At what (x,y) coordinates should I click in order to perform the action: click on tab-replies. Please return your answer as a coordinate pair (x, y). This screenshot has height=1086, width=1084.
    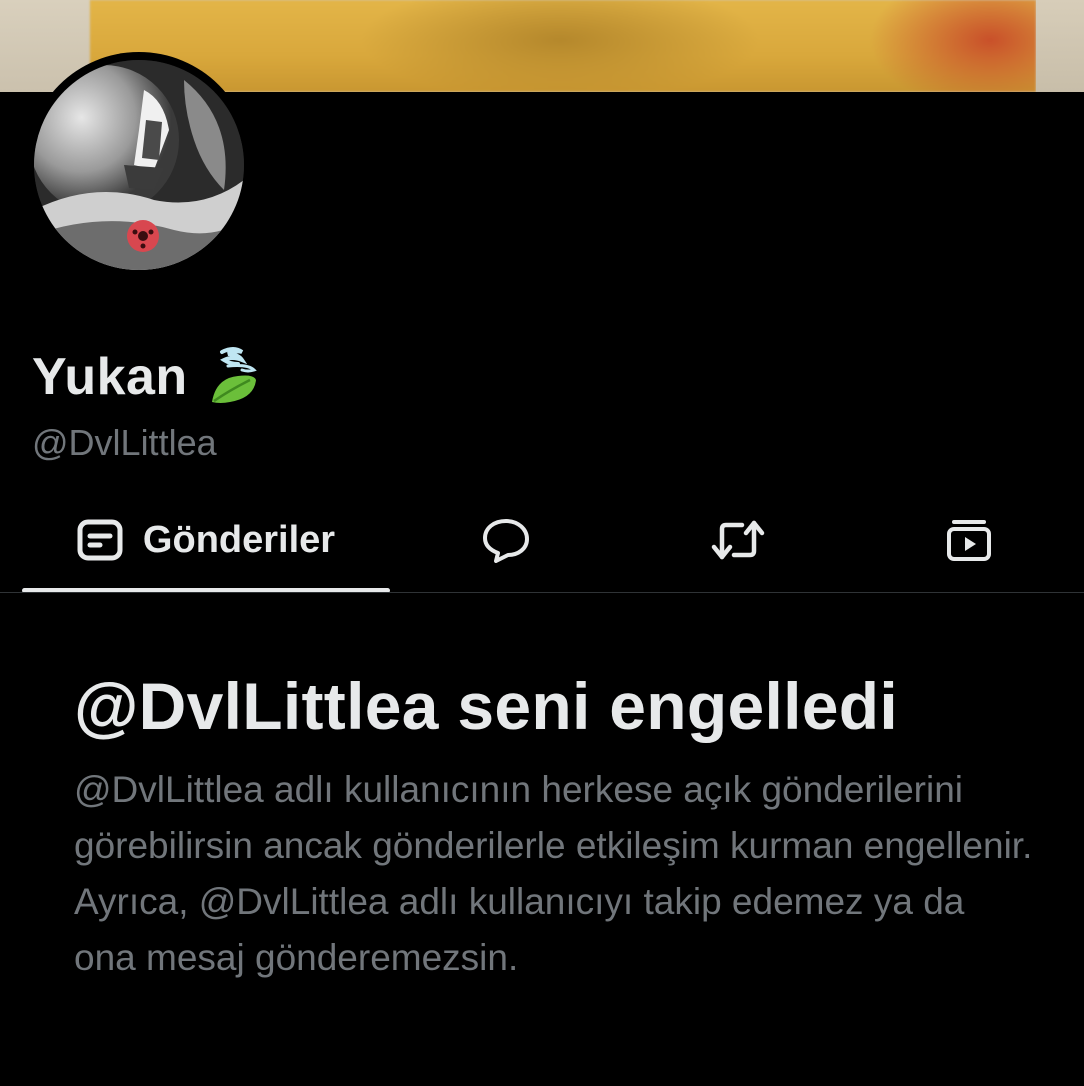
    Looking at the image, I should click on (506, 540).